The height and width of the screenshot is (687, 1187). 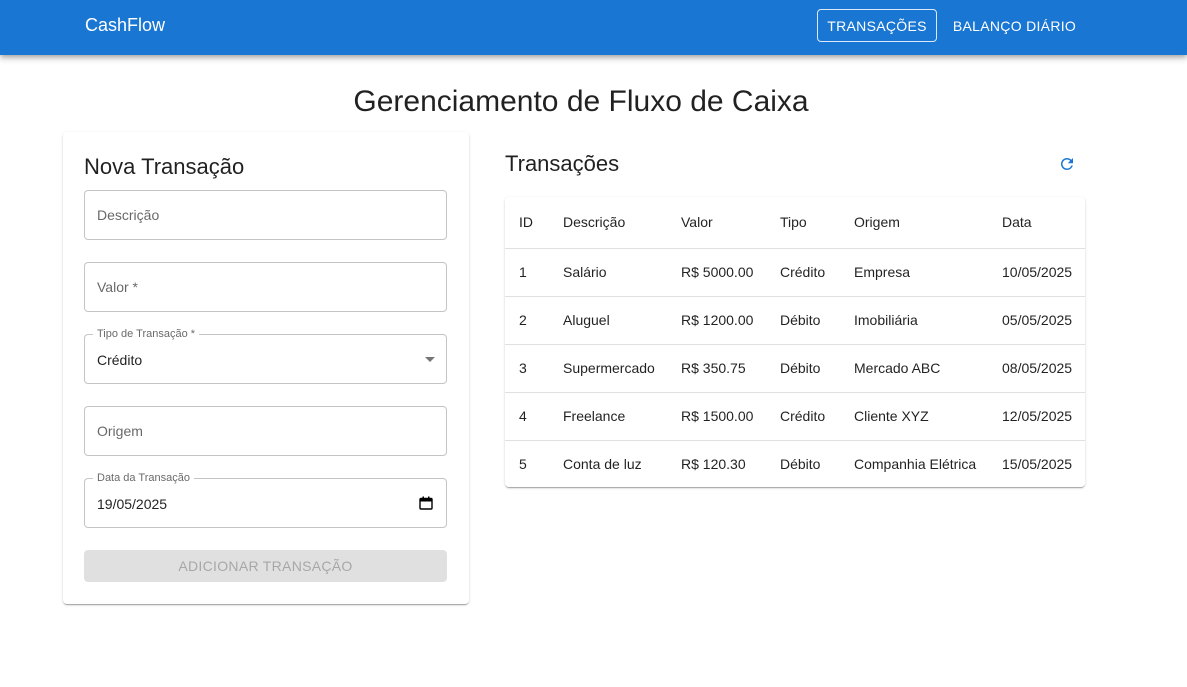 I want to click on valor-placeholder: Valor *, so click(x=117, y=287).